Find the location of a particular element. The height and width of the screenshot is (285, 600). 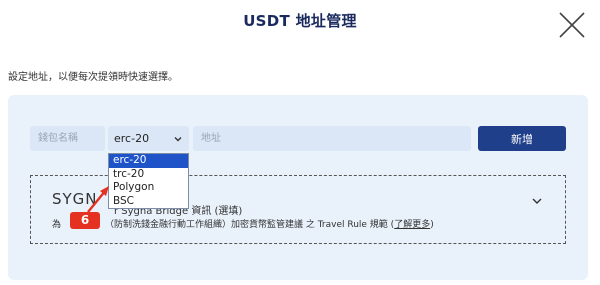

close-icon is located at coordinates (572, 25).